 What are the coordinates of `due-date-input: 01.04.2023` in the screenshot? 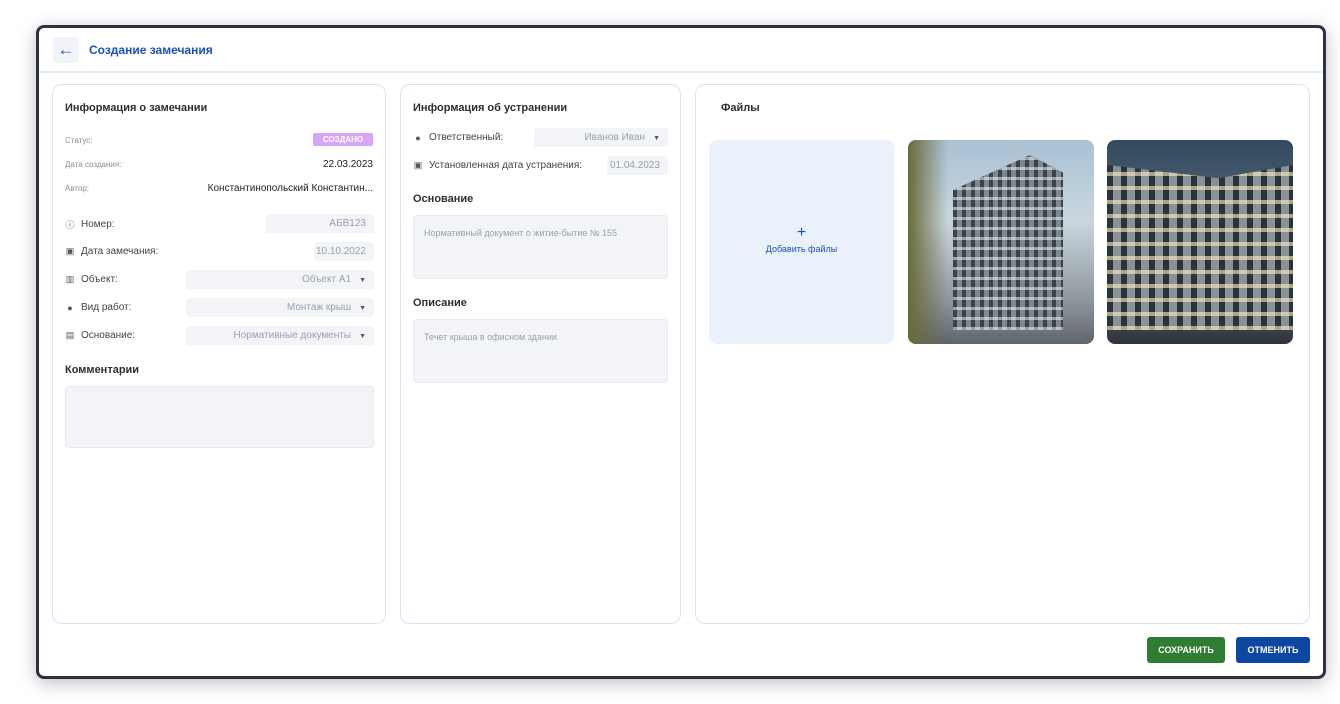 It's located at (637, 165).